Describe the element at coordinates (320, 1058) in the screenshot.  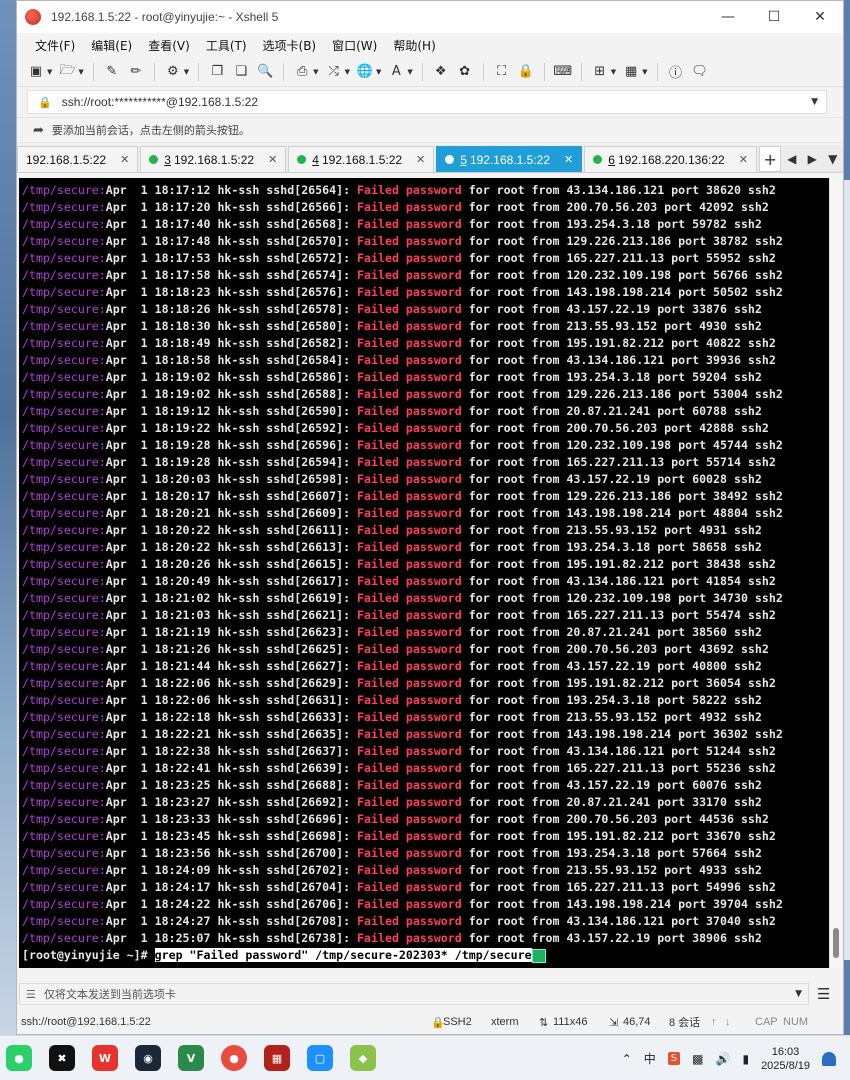
I see `remote-desktop-icon: ▢` at that location.